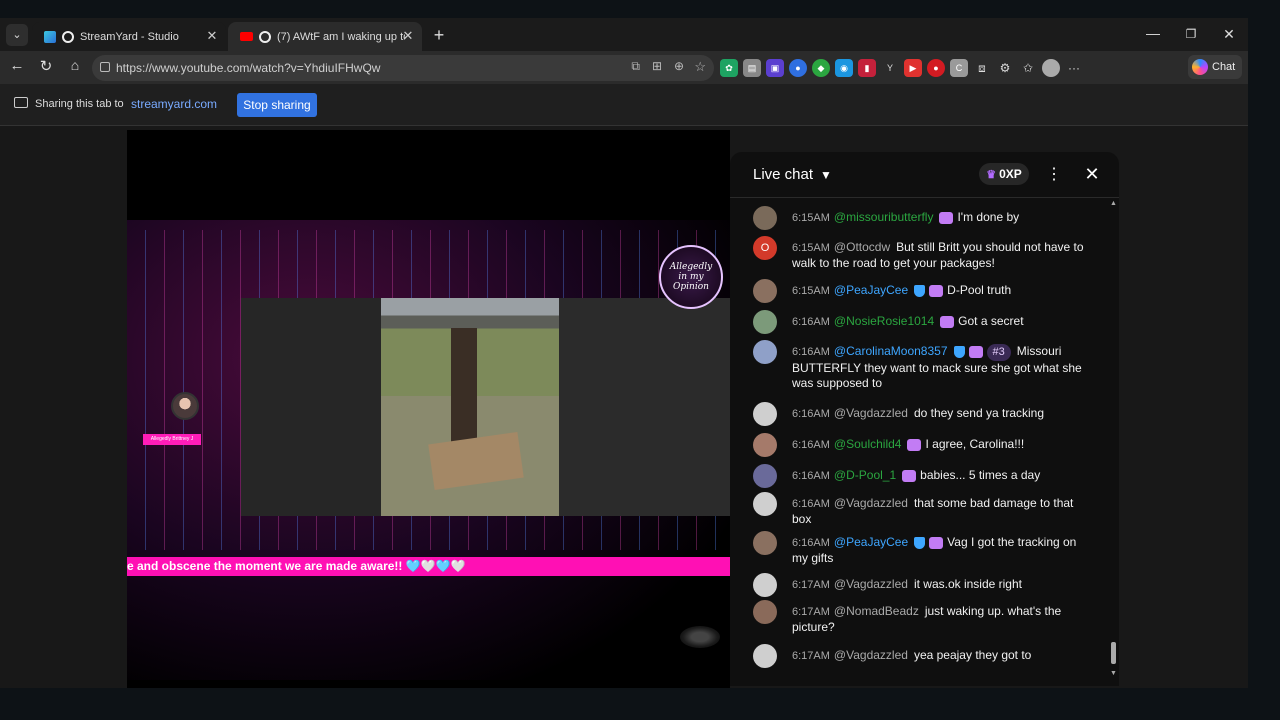 This screenshot has height=720, width=1280. What do you see at coordinates (798, 68) in the screenshot?
I see `extension-icon-4: ●` at bounding box center [798, 68].